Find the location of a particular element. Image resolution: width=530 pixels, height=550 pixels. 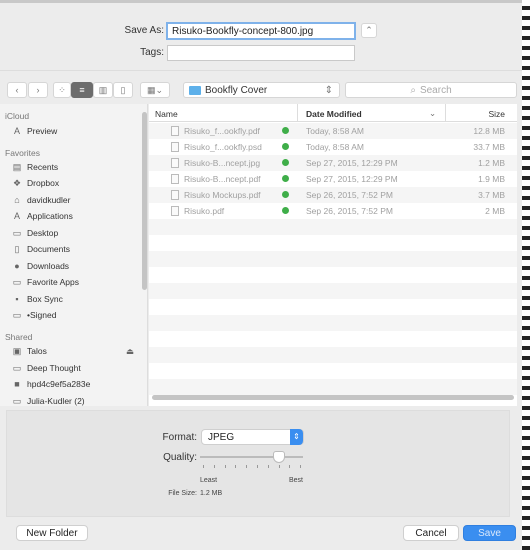

file-size: 1.9 MB is located at coordinates (491, 179).